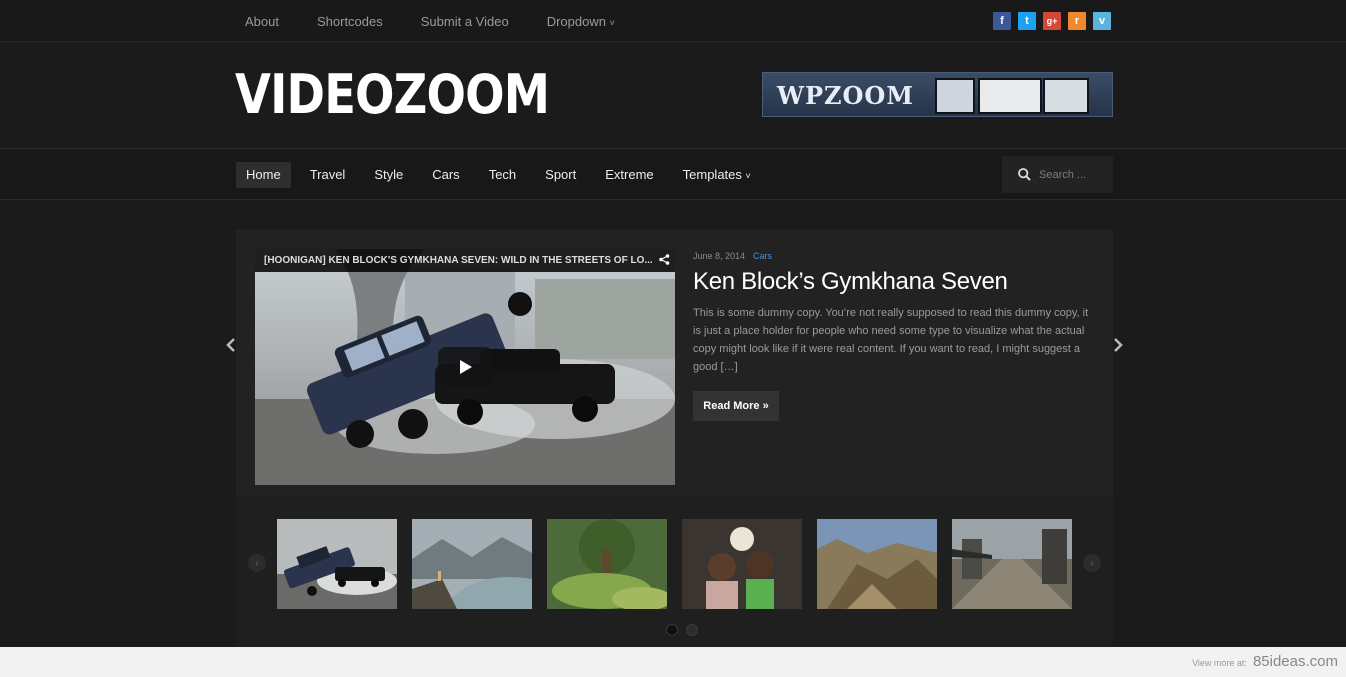  I want to click on view-more: View more at: 85ideas.com, so click(1265, 661).